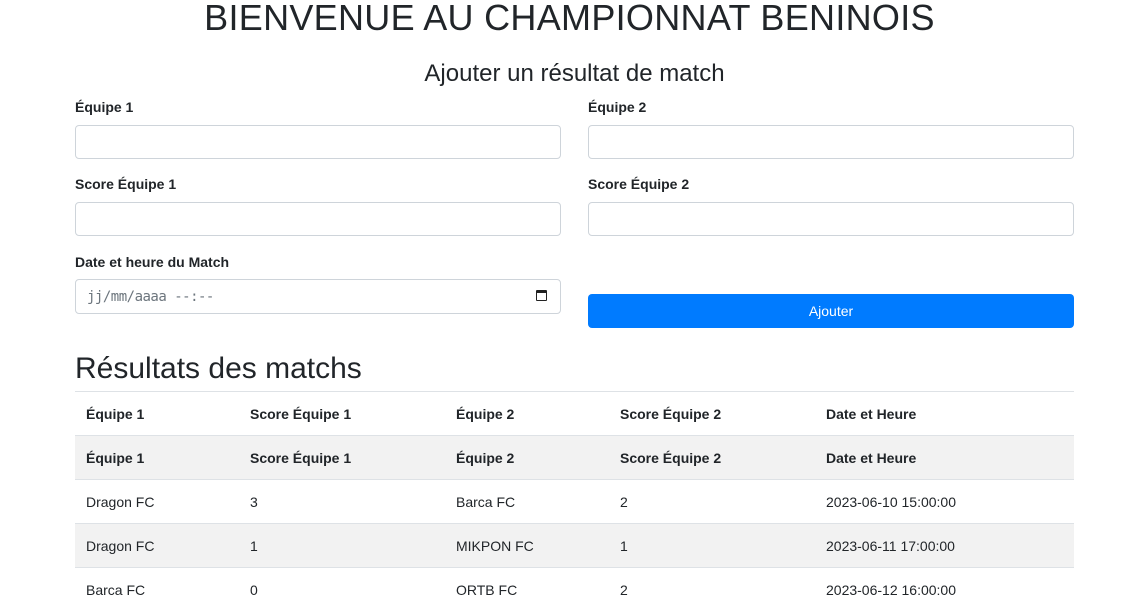  Describe the element at coordinates (712, 413) in the screenshot. I see `column-header: Score Équipe 2` at that location.